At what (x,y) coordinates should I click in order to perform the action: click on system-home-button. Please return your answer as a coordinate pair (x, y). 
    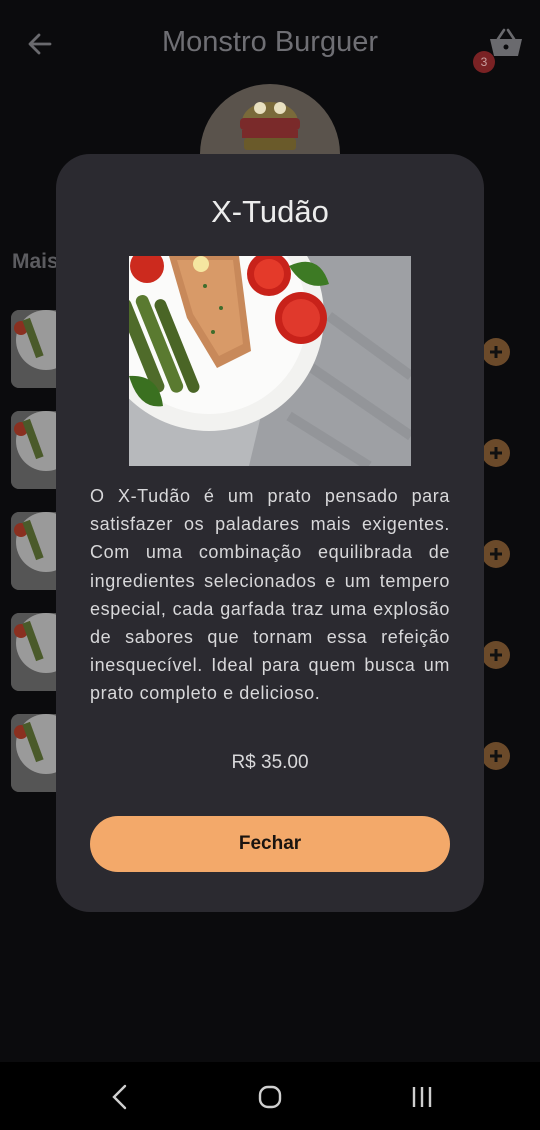
    Looking at the image, I should click on (270, 1097).